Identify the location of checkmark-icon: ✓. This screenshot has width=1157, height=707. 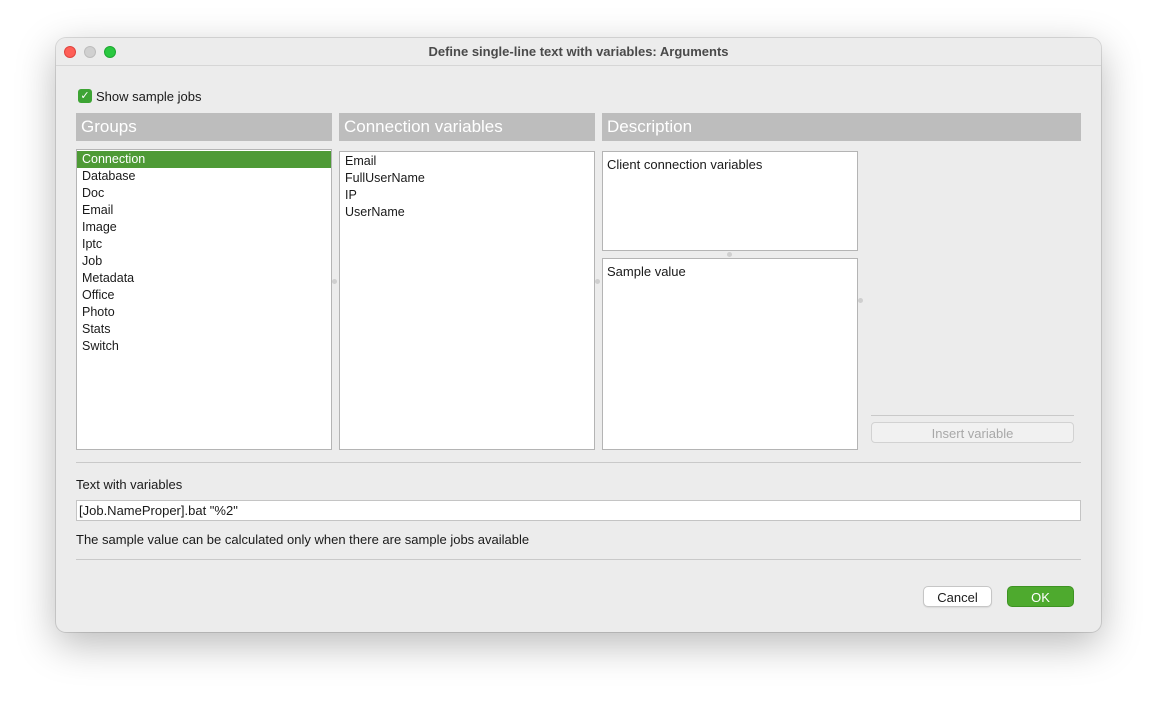
(85, 96).